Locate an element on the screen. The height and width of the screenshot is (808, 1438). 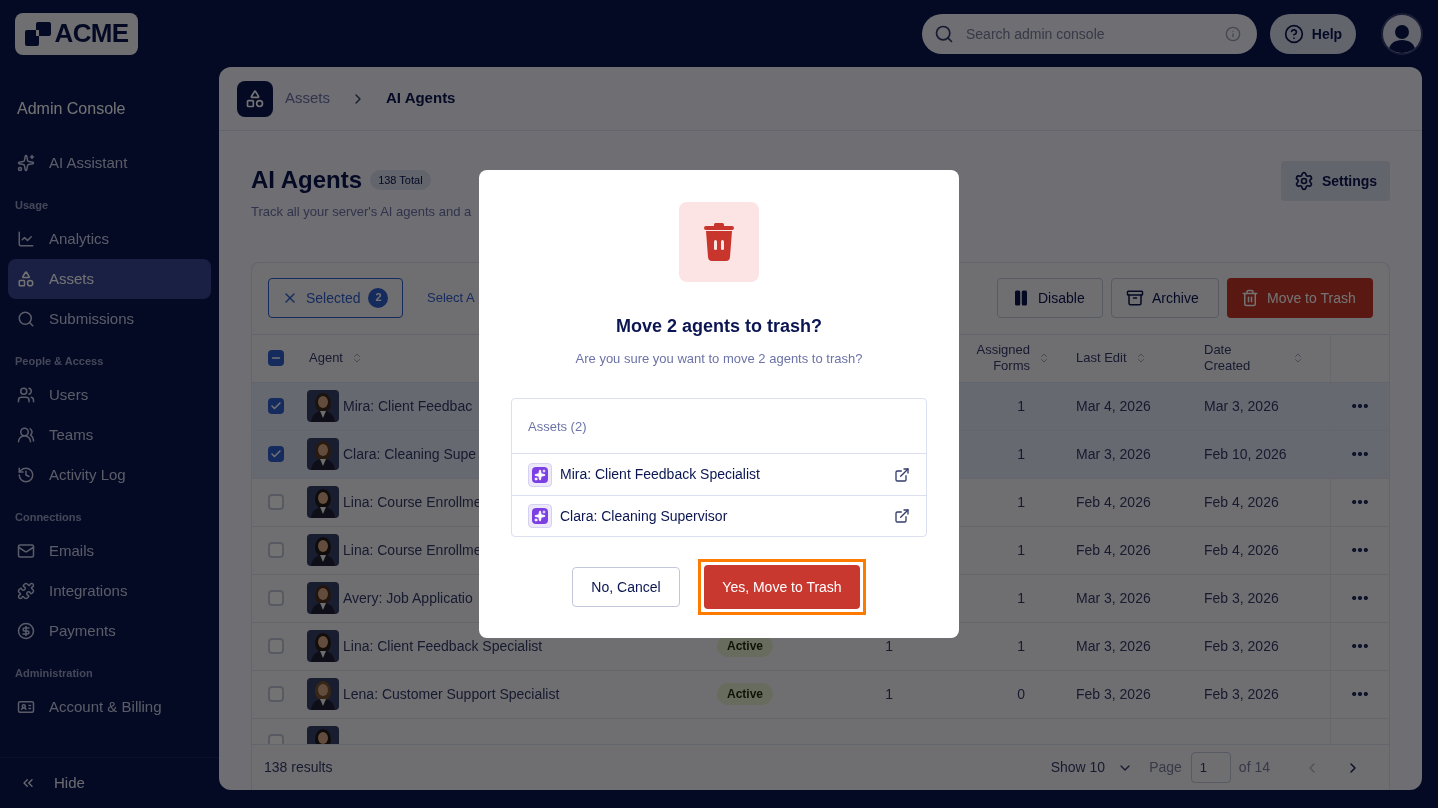
results-count: 138 results is located at coordinates (298, 767).